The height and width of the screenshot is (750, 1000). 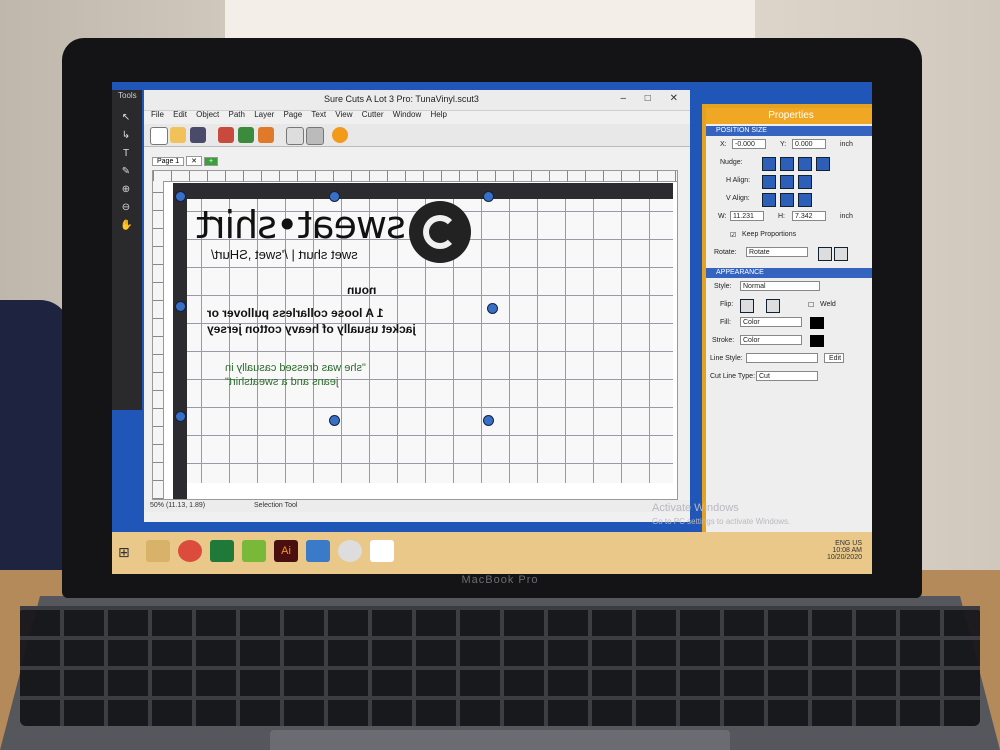 What do you see at coordinates (180, 114) in the screenshot?
I see `menu-edit: Edit` at bounding box center [180, 114].